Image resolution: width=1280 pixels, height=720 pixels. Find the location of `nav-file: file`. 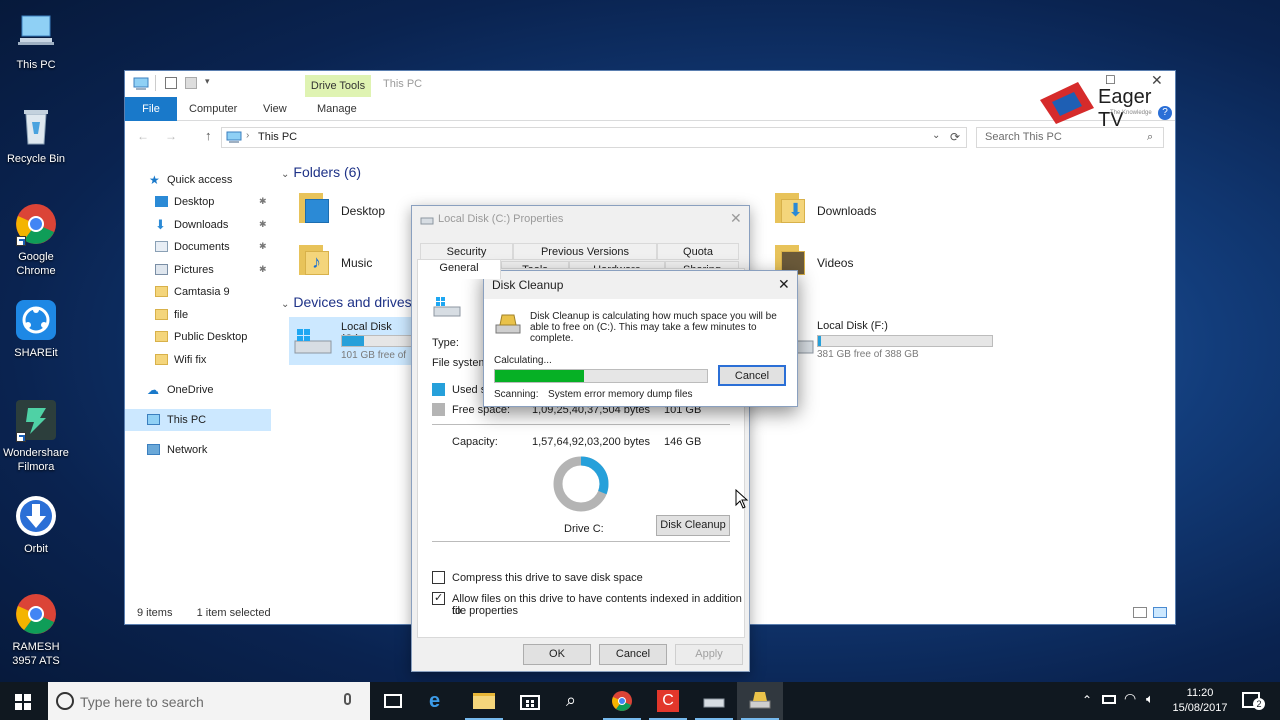

nav-file: file is located at coordinates (198, 315).